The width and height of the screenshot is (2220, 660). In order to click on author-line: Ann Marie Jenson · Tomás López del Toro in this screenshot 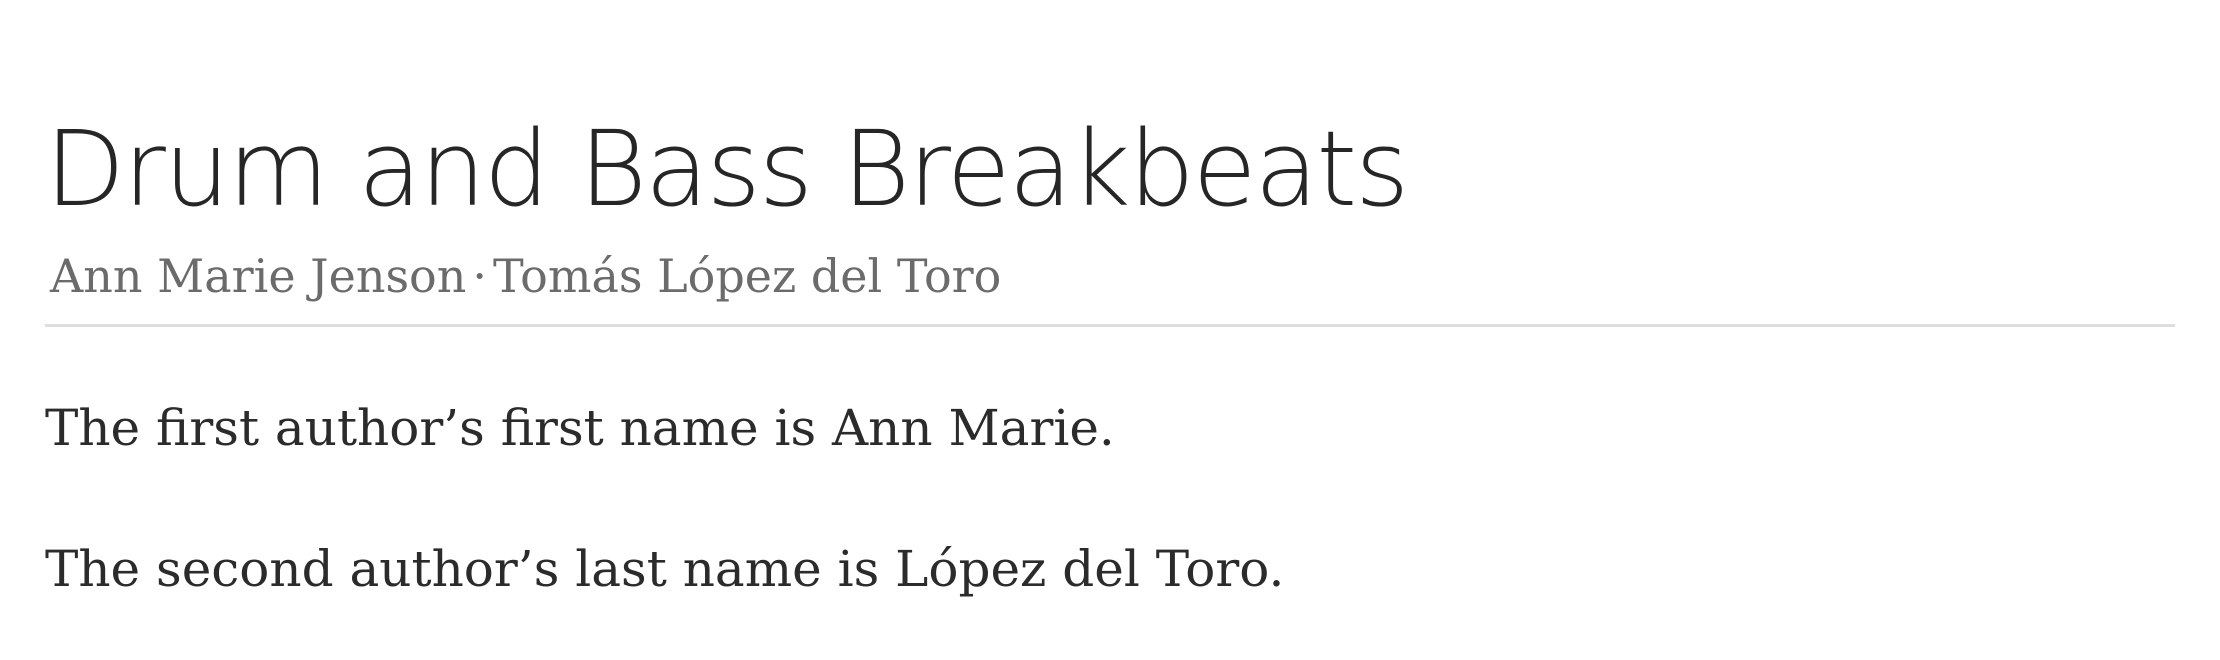, I will do `click(525, 276)`.